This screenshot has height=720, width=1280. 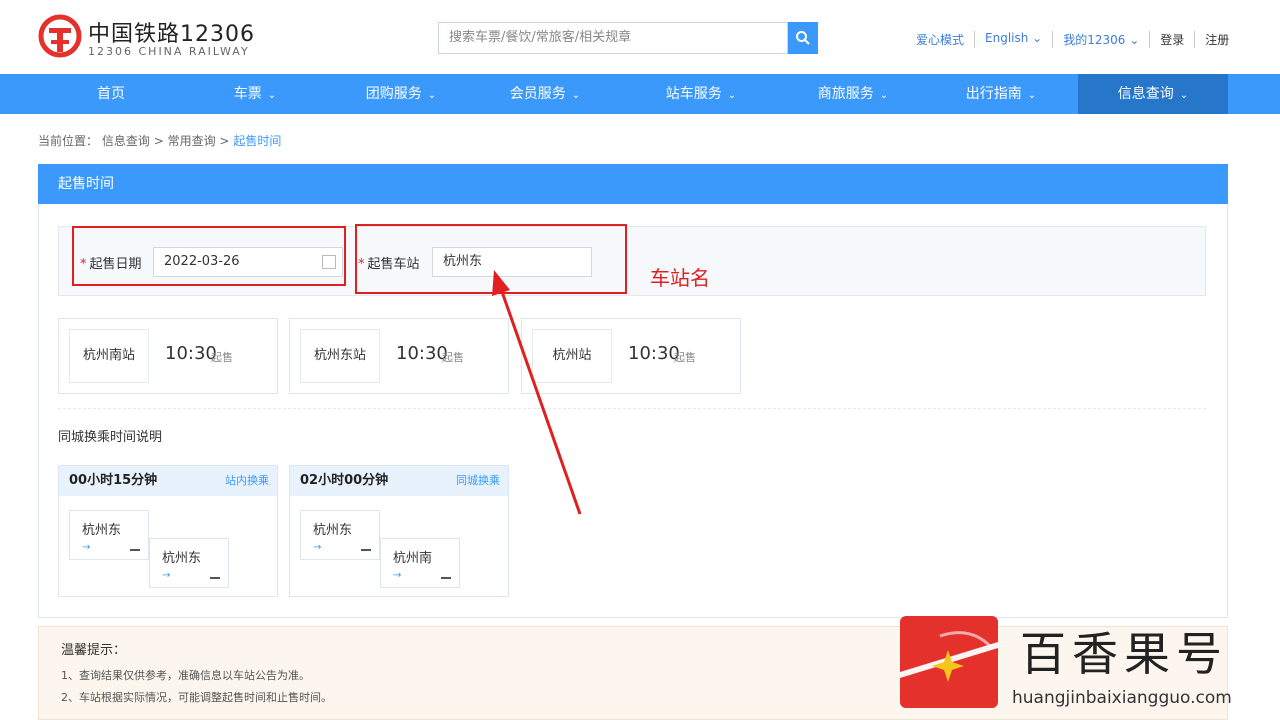 I want to click on nav-business-travel: 商旅服务 ⌄, so click(x=853, y=94).